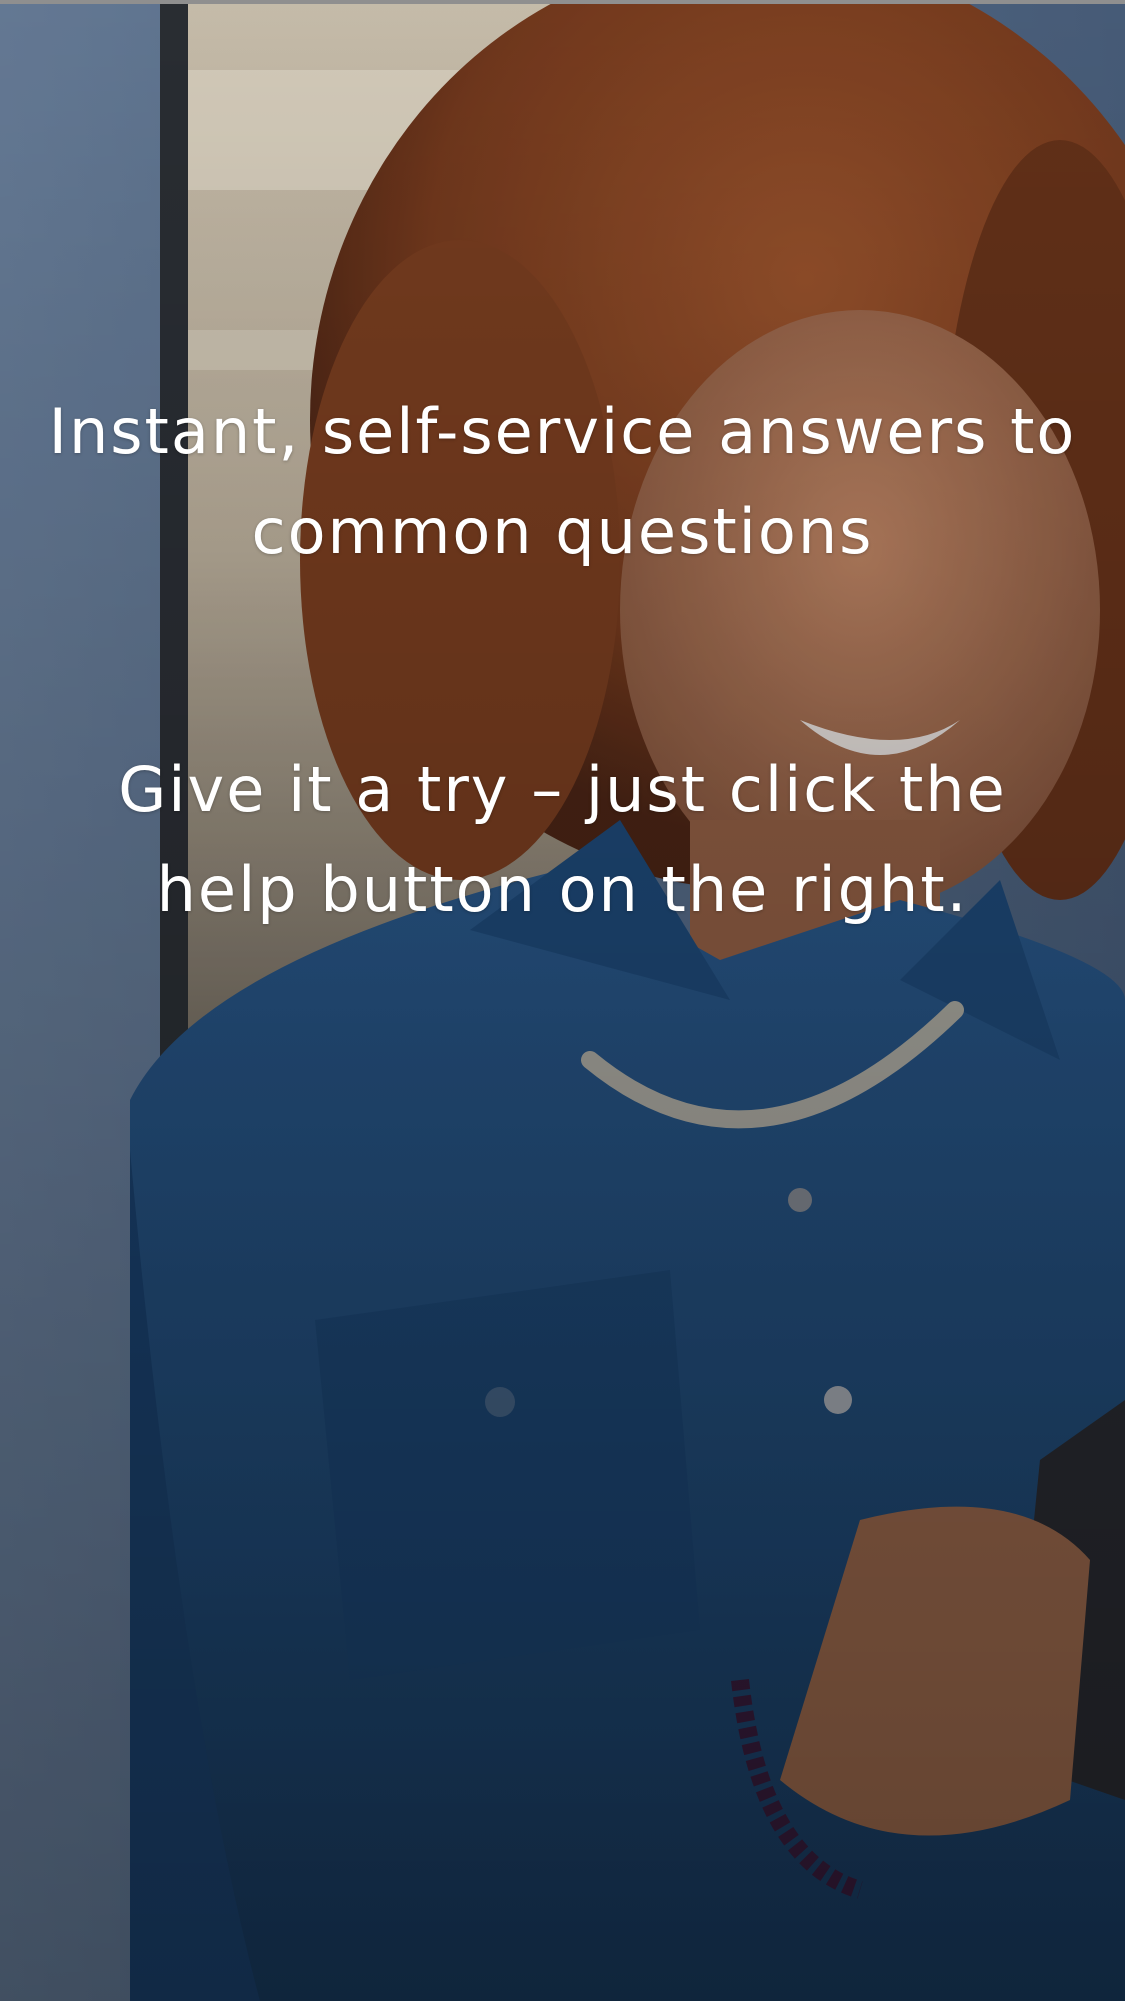 The width and height of the screenshot is (1125, 2001). What do you see at coordinates (562, 2) in the screenshot?
I see `top-divider` at bounding box center [562, 2].